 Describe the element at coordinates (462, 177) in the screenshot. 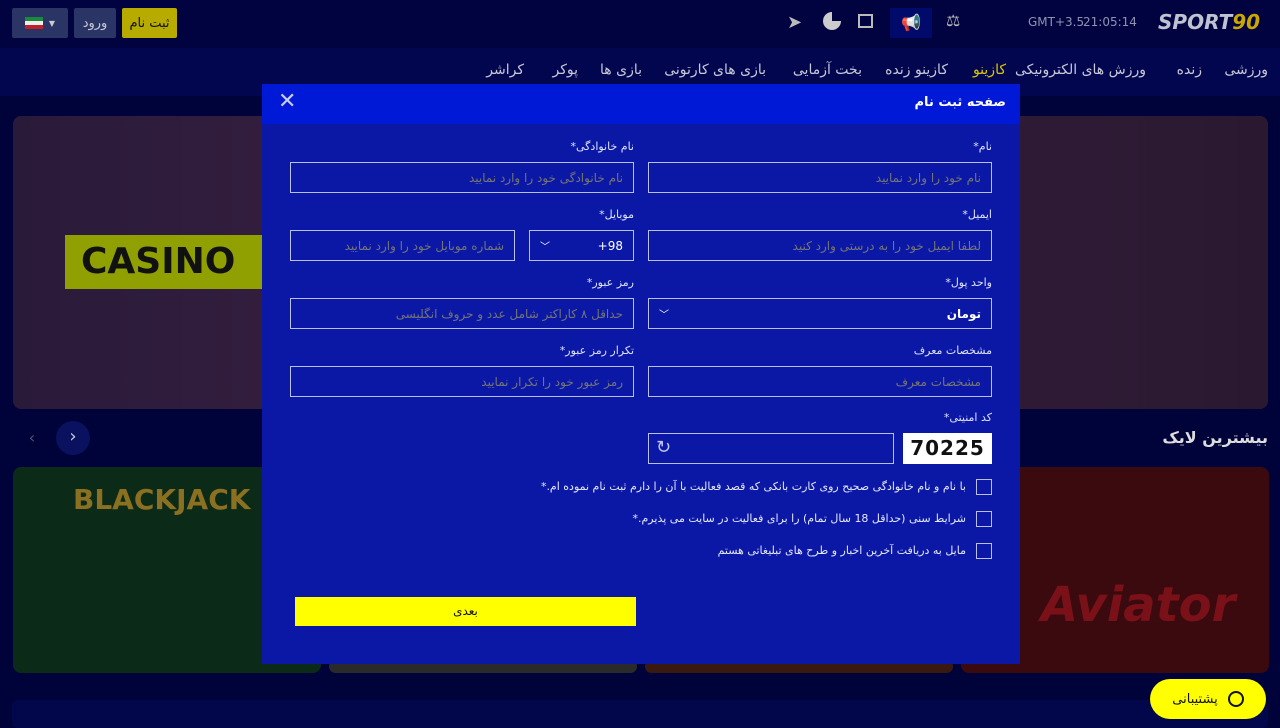

I see `last-name-input` at that location.